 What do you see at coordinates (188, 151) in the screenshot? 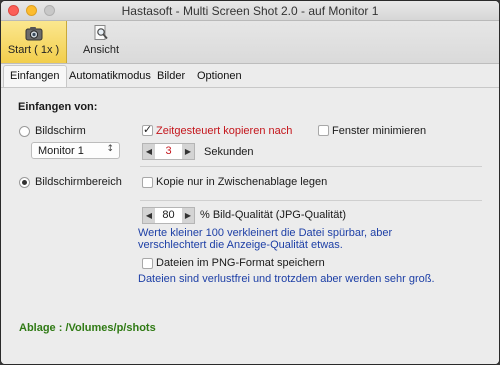
I see `seconds-increment-button: ▶` at bounding box center [188, 151].